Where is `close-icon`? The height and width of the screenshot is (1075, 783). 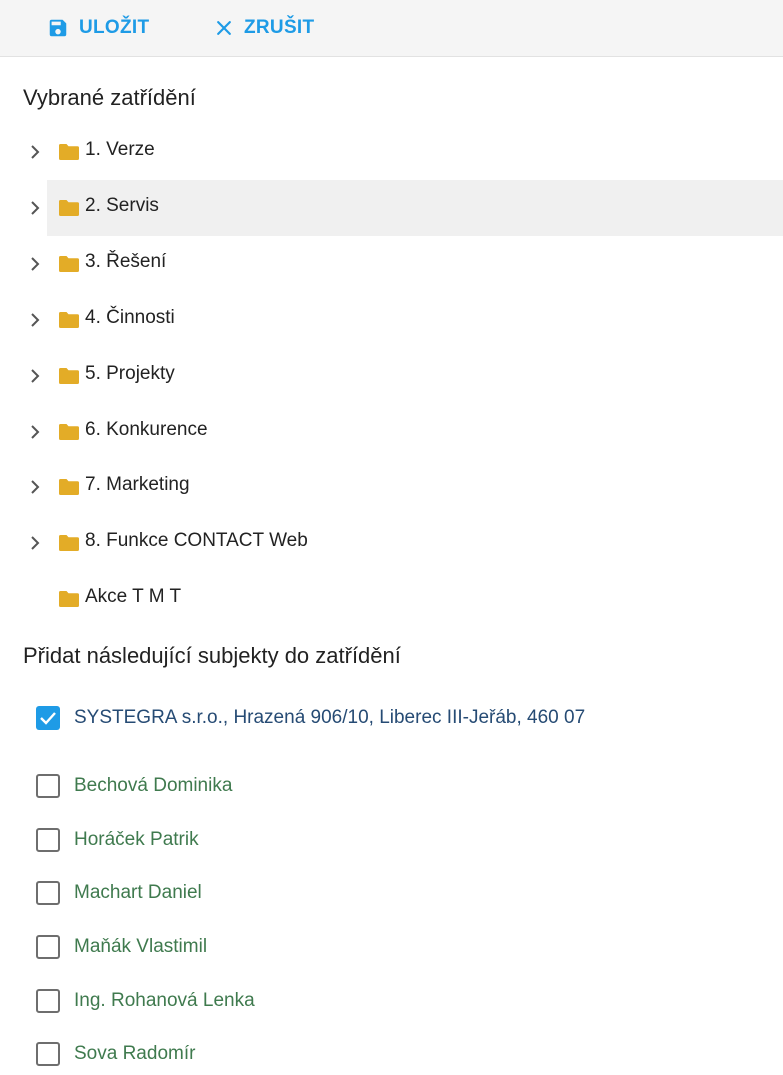 close-icon is located at coordinates (224, 28).